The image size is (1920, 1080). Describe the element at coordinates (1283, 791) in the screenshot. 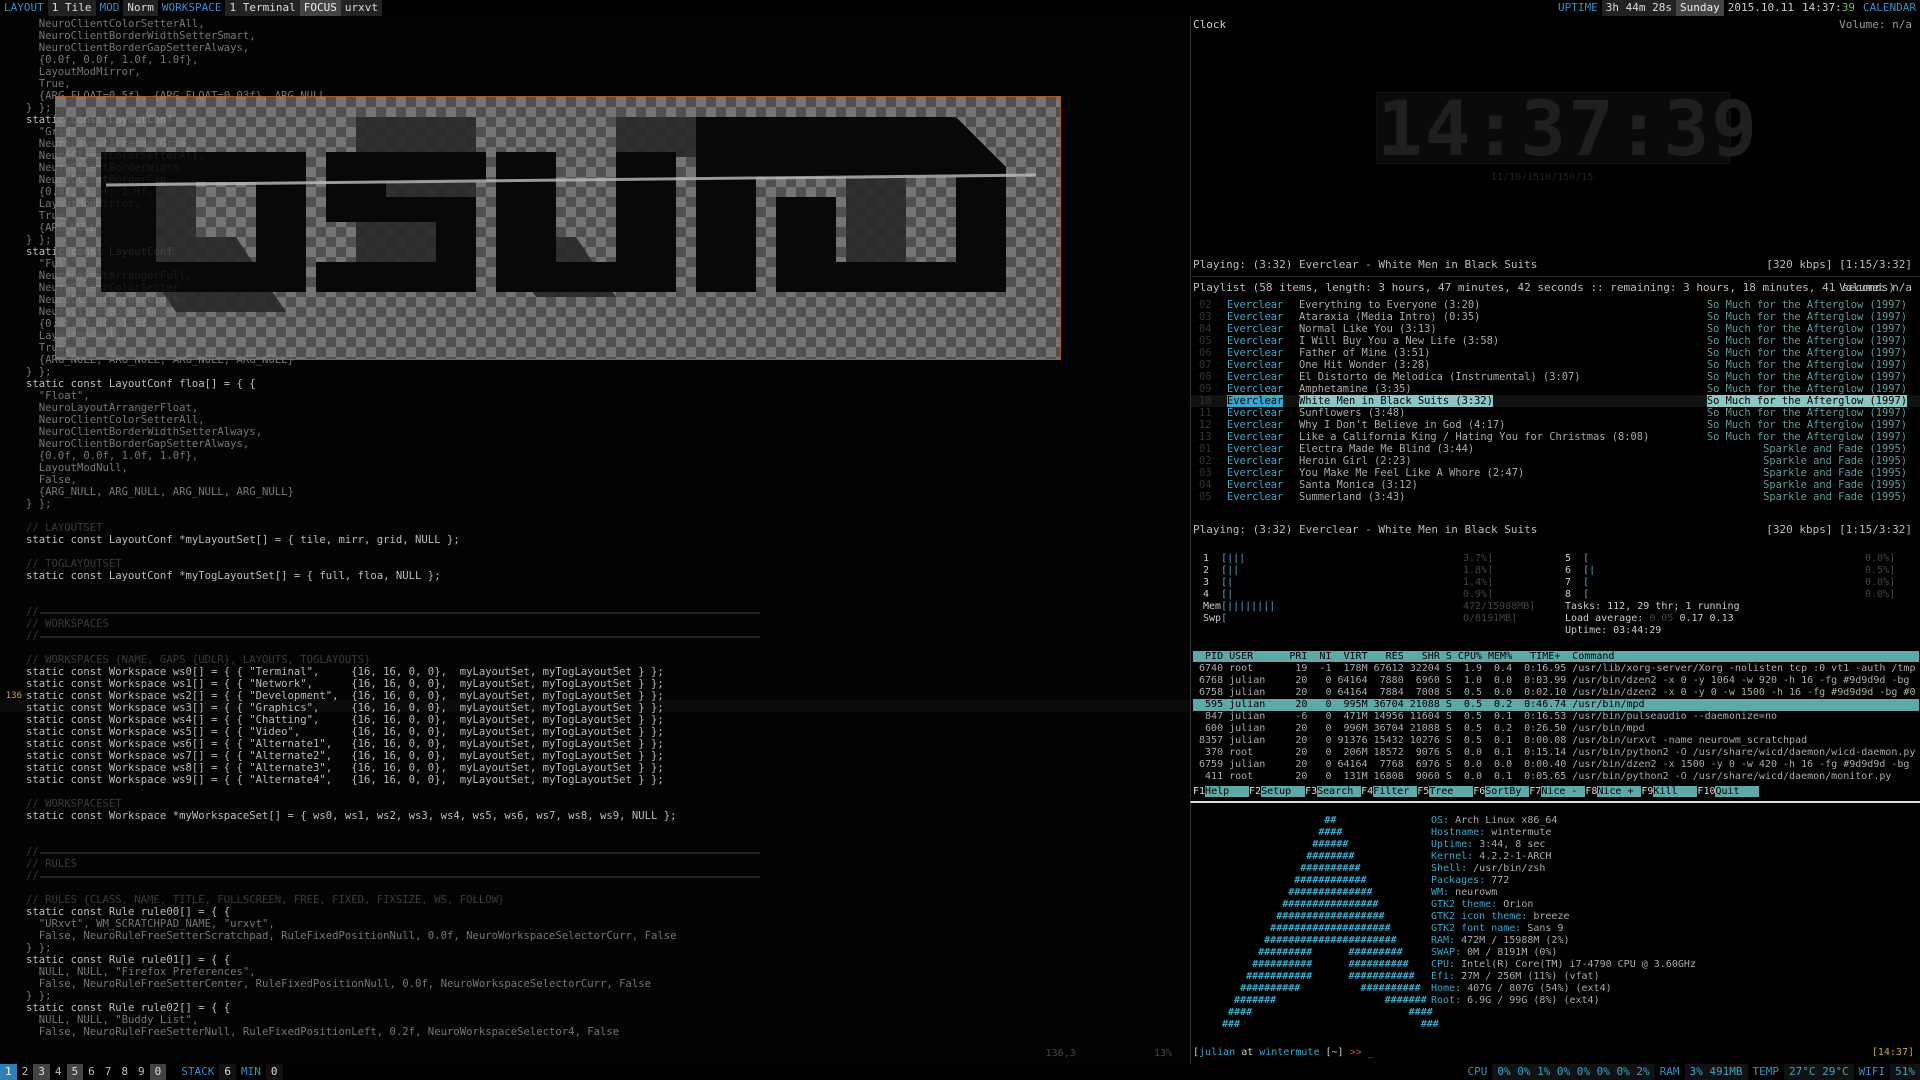

I see `fkey-setup-button: Setup` at that location.